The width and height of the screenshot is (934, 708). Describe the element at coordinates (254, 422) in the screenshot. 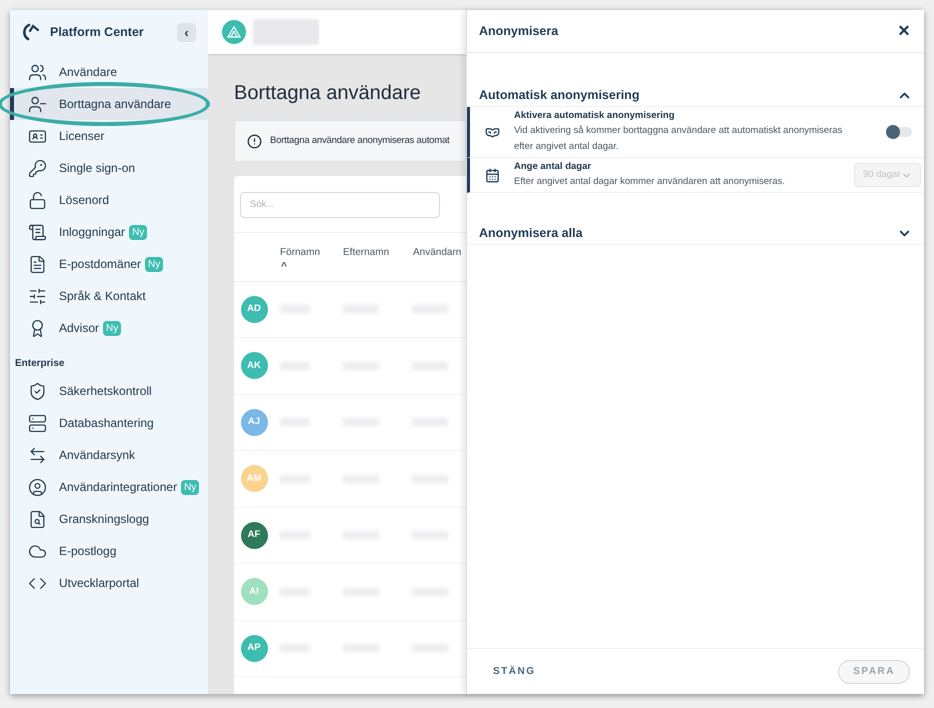

I see `user-avatar: AJ` at that location.